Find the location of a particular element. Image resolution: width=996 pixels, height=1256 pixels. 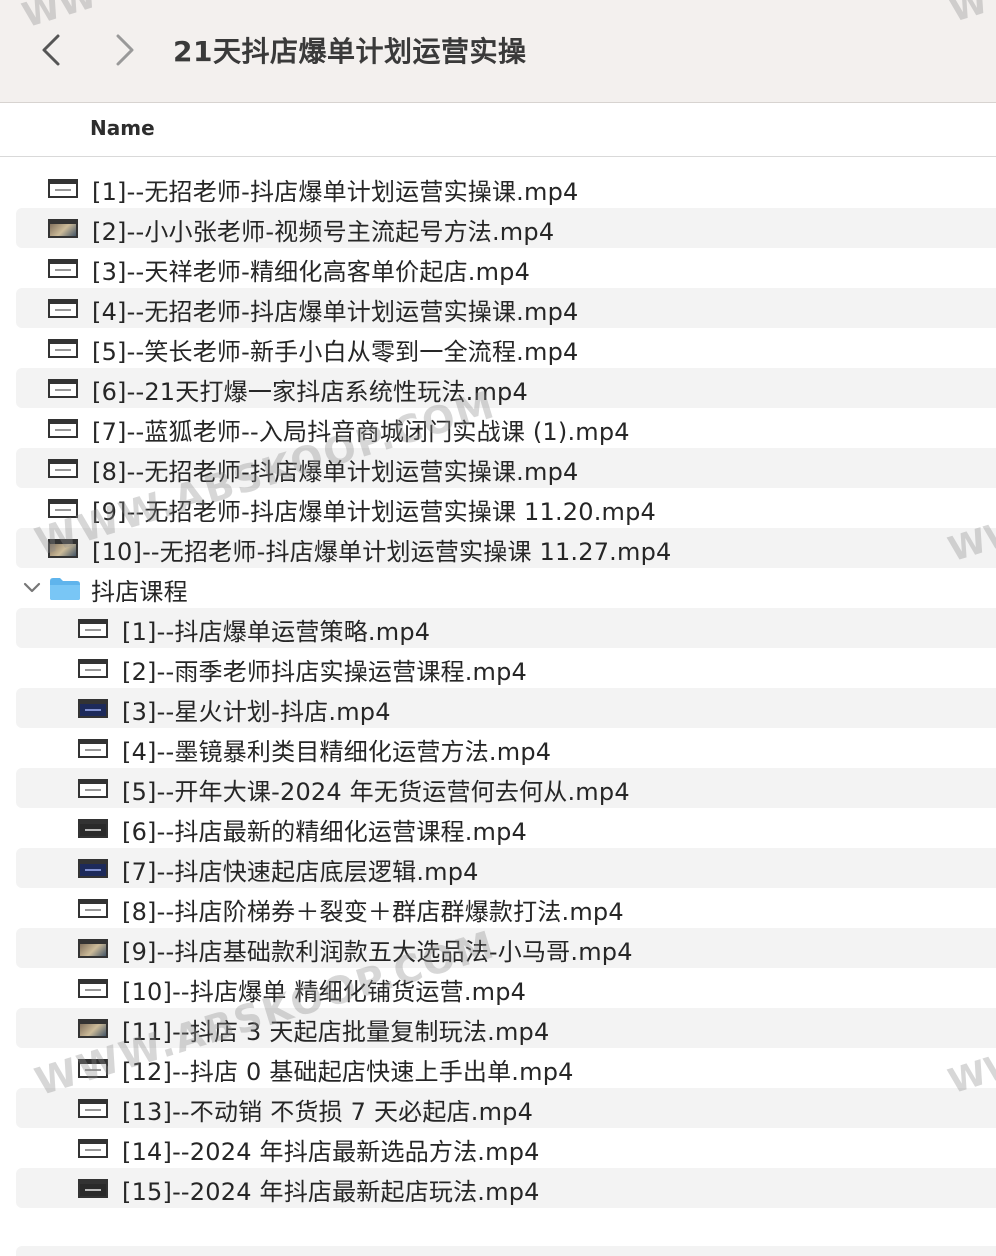

back-button is located at coordinates (52, 50).